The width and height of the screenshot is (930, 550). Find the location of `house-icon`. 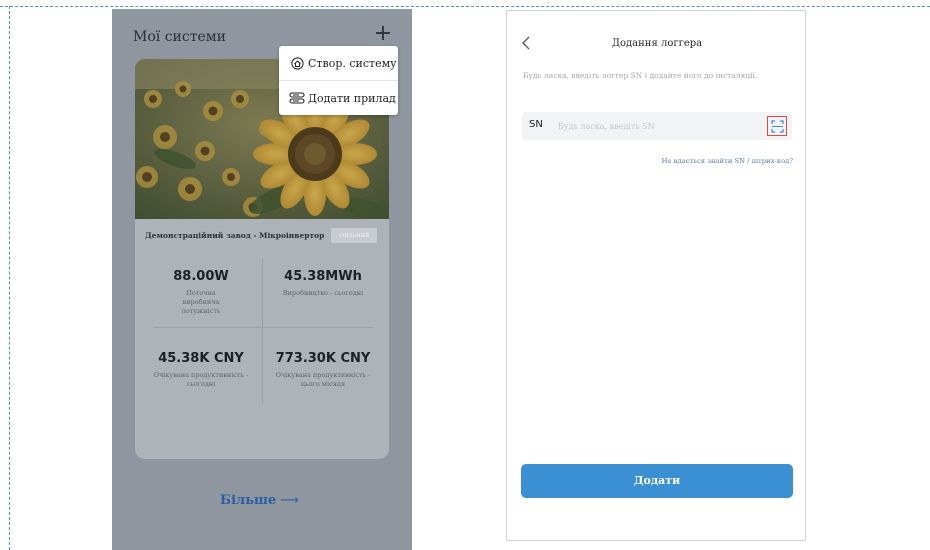

house-icon is located at coordinates (297, 63).